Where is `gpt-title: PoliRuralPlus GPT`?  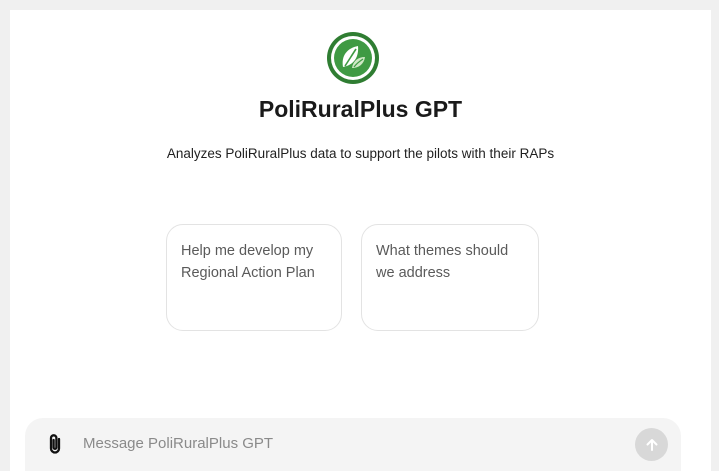 gpt-title: PoliRuralPlus GPT is located at coordinates (360, 109).